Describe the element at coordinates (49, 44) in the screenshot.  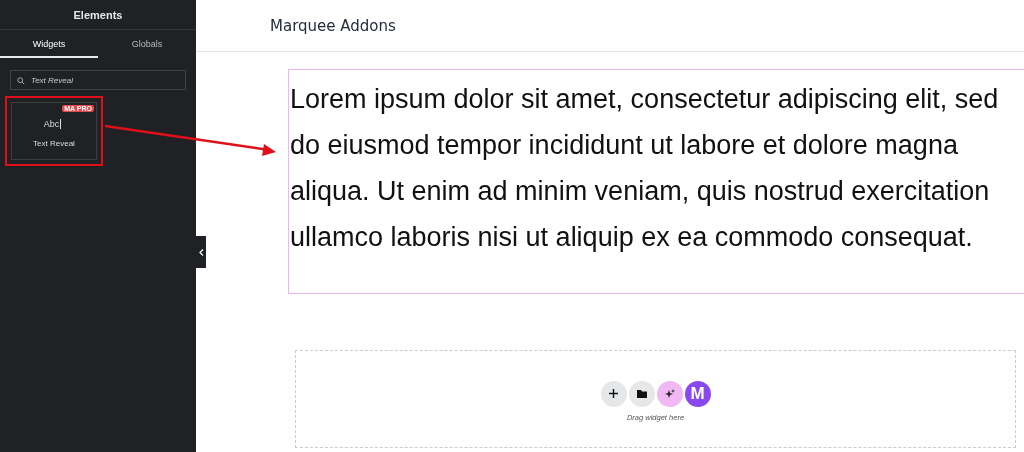
I see `tab: Widgets` at that location.